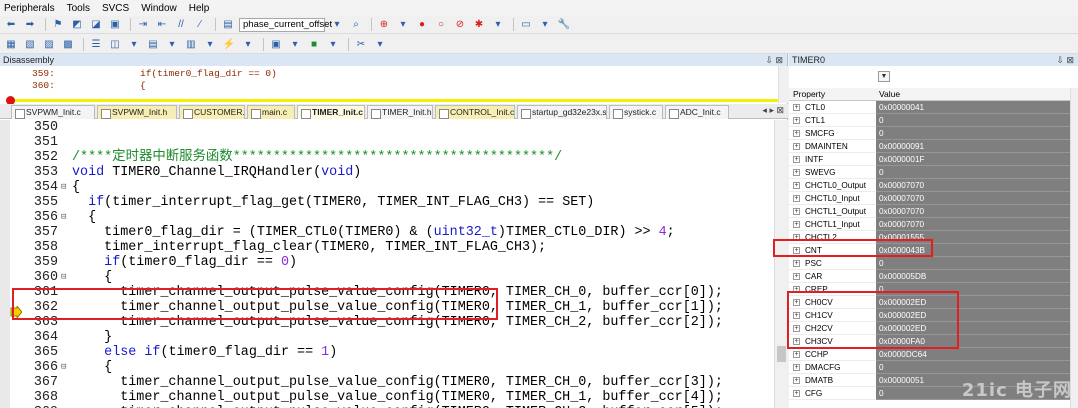 Image resolution: width=1078 pixels, height=408 pixels. Describe the element at coordinates (285, 24) in the screenshot. I see `find-combo: phase_current_offset` at that location.